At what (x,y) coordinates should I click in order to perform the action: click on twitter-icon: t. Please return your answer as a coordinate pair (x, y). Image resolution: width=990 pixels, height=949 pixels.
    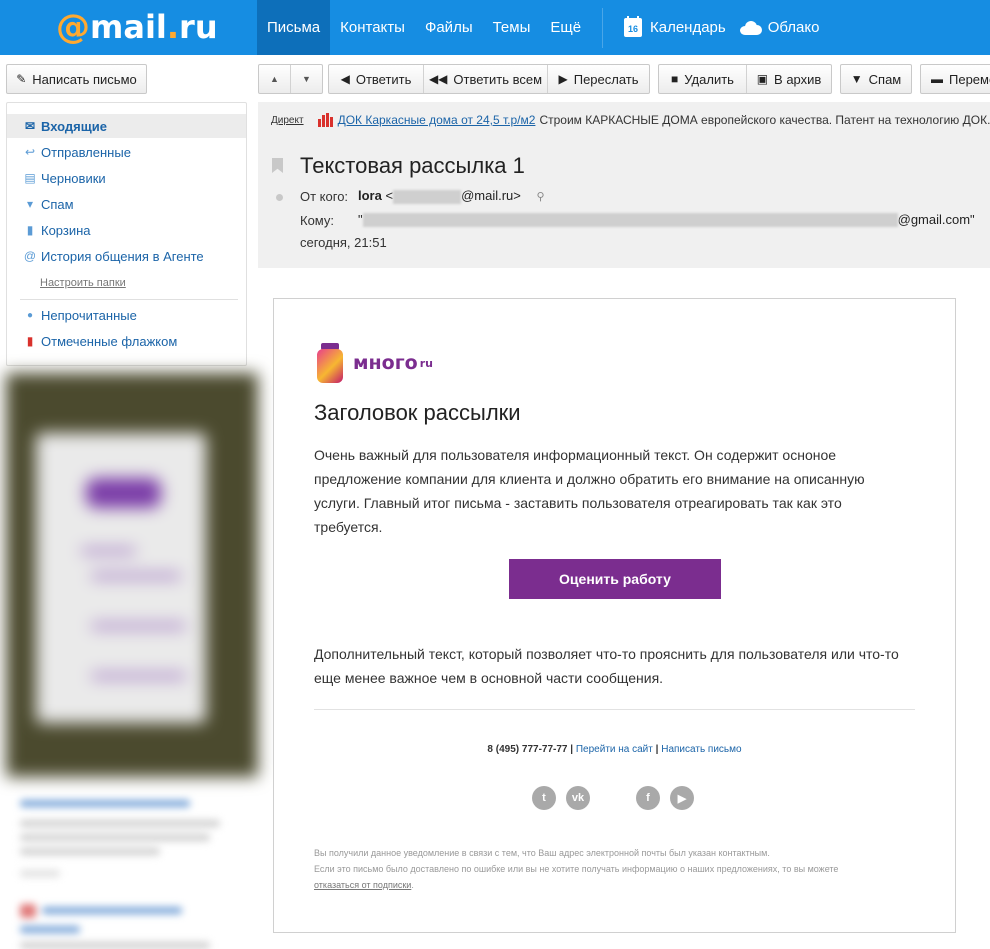
    Looking at the image, I should click on (544, 798).